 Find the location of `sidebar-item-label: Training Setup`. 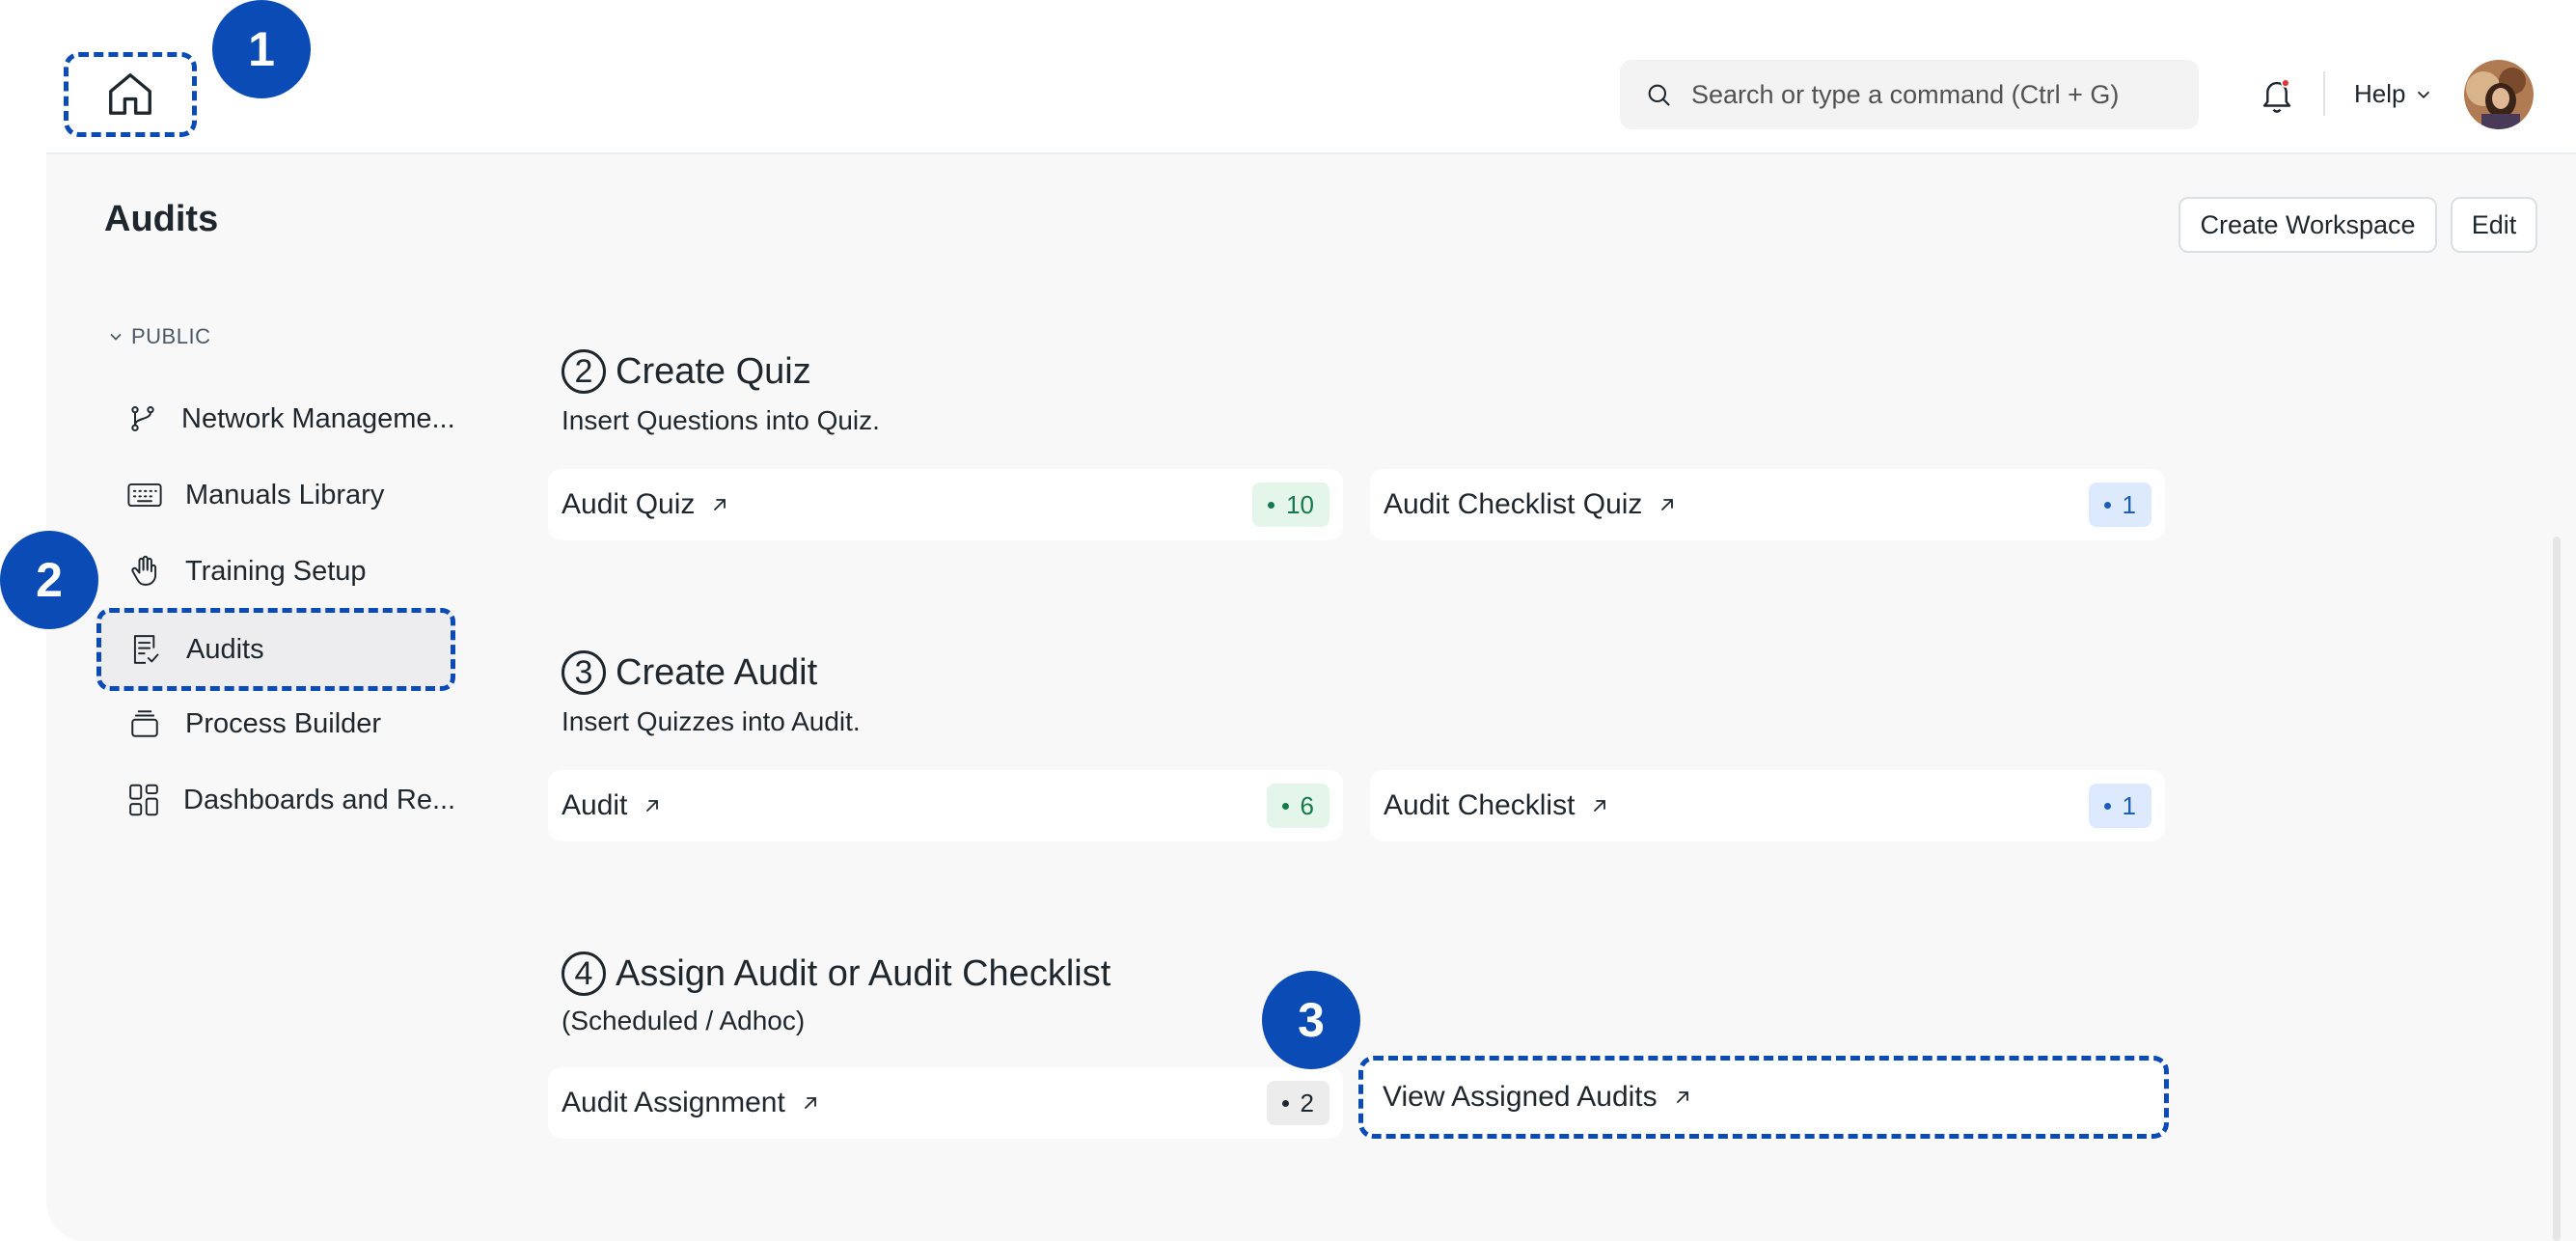

sidebar-item-label: Training Setup is located at coordinates (276, 571).